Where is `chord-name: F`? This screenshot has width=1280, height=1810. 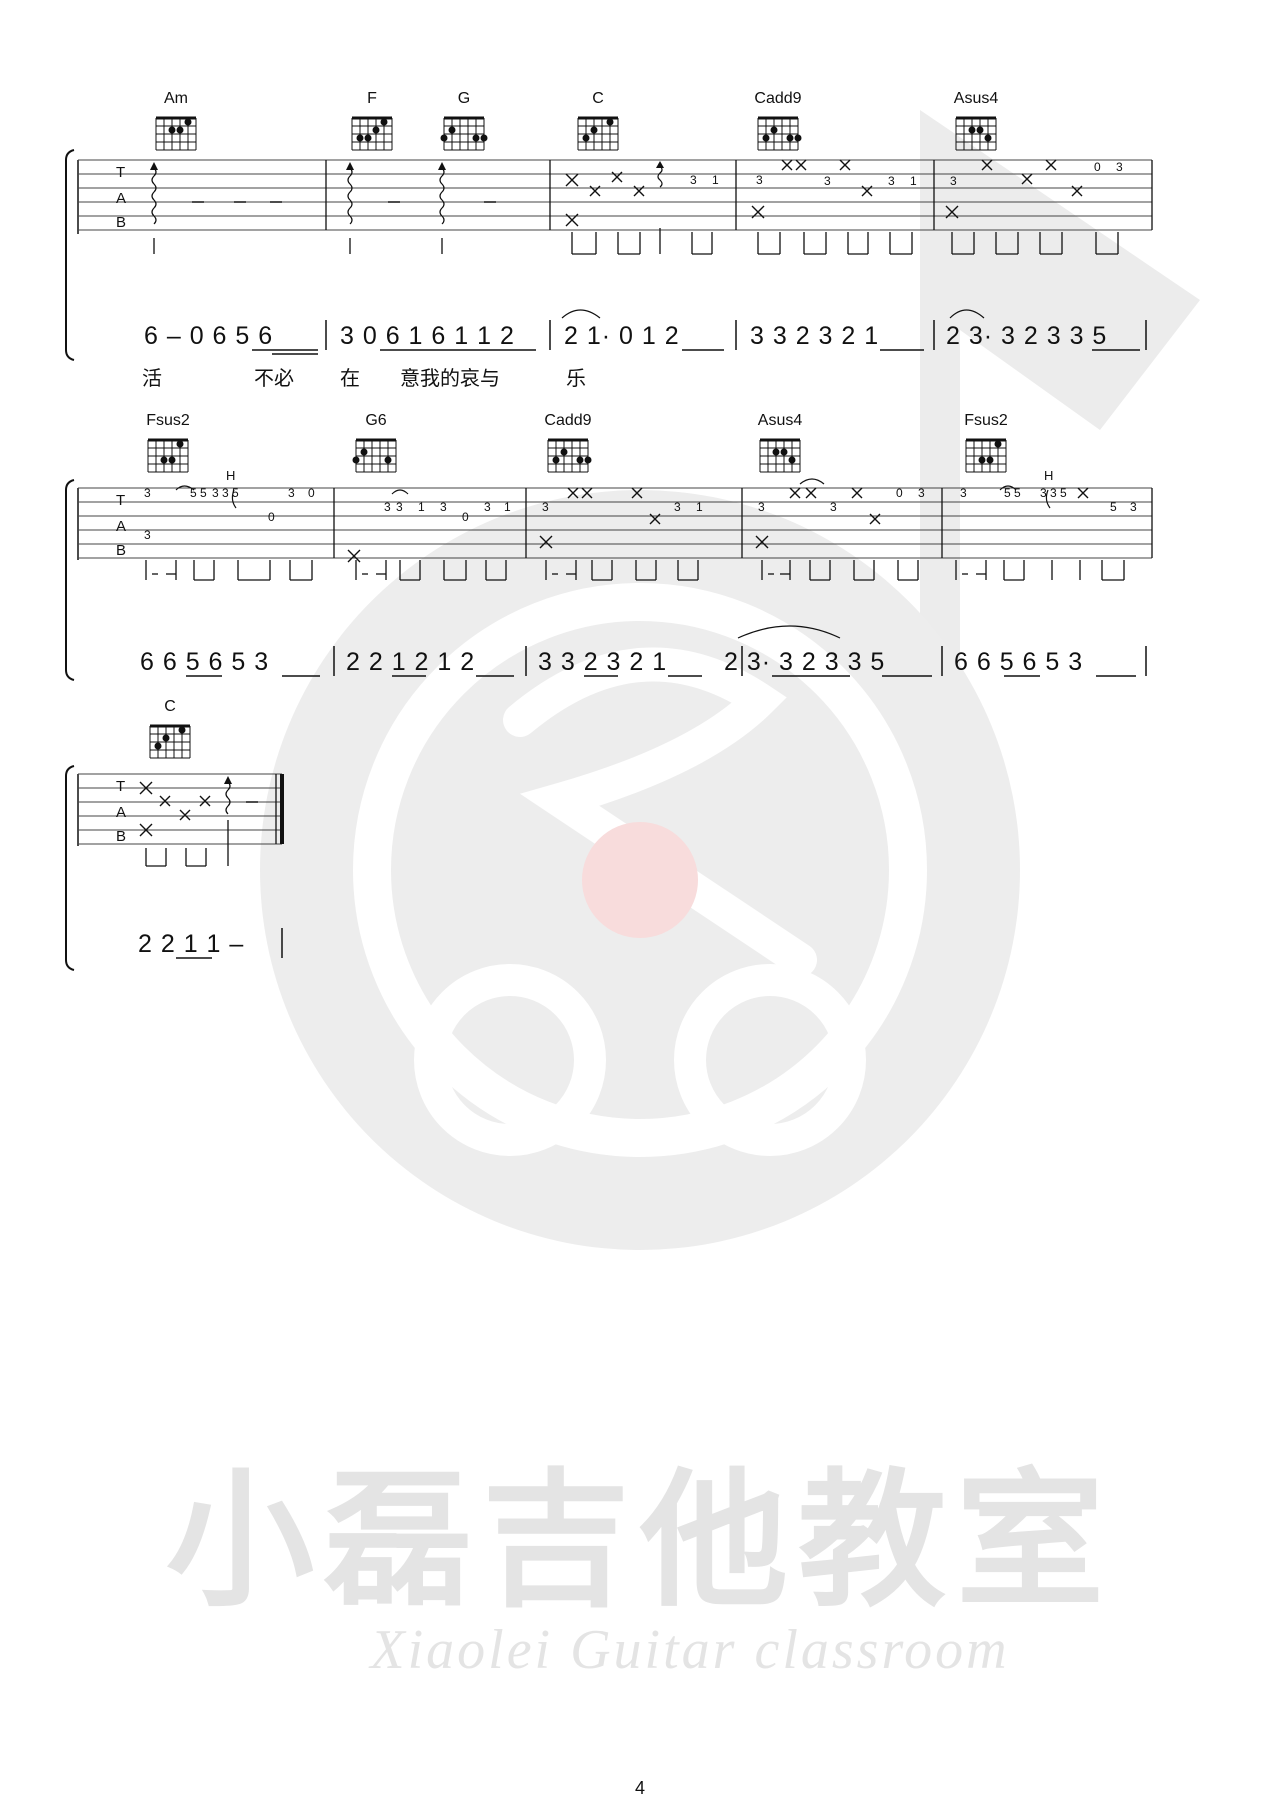
chord-name: F is located at coordinates (372, 98).